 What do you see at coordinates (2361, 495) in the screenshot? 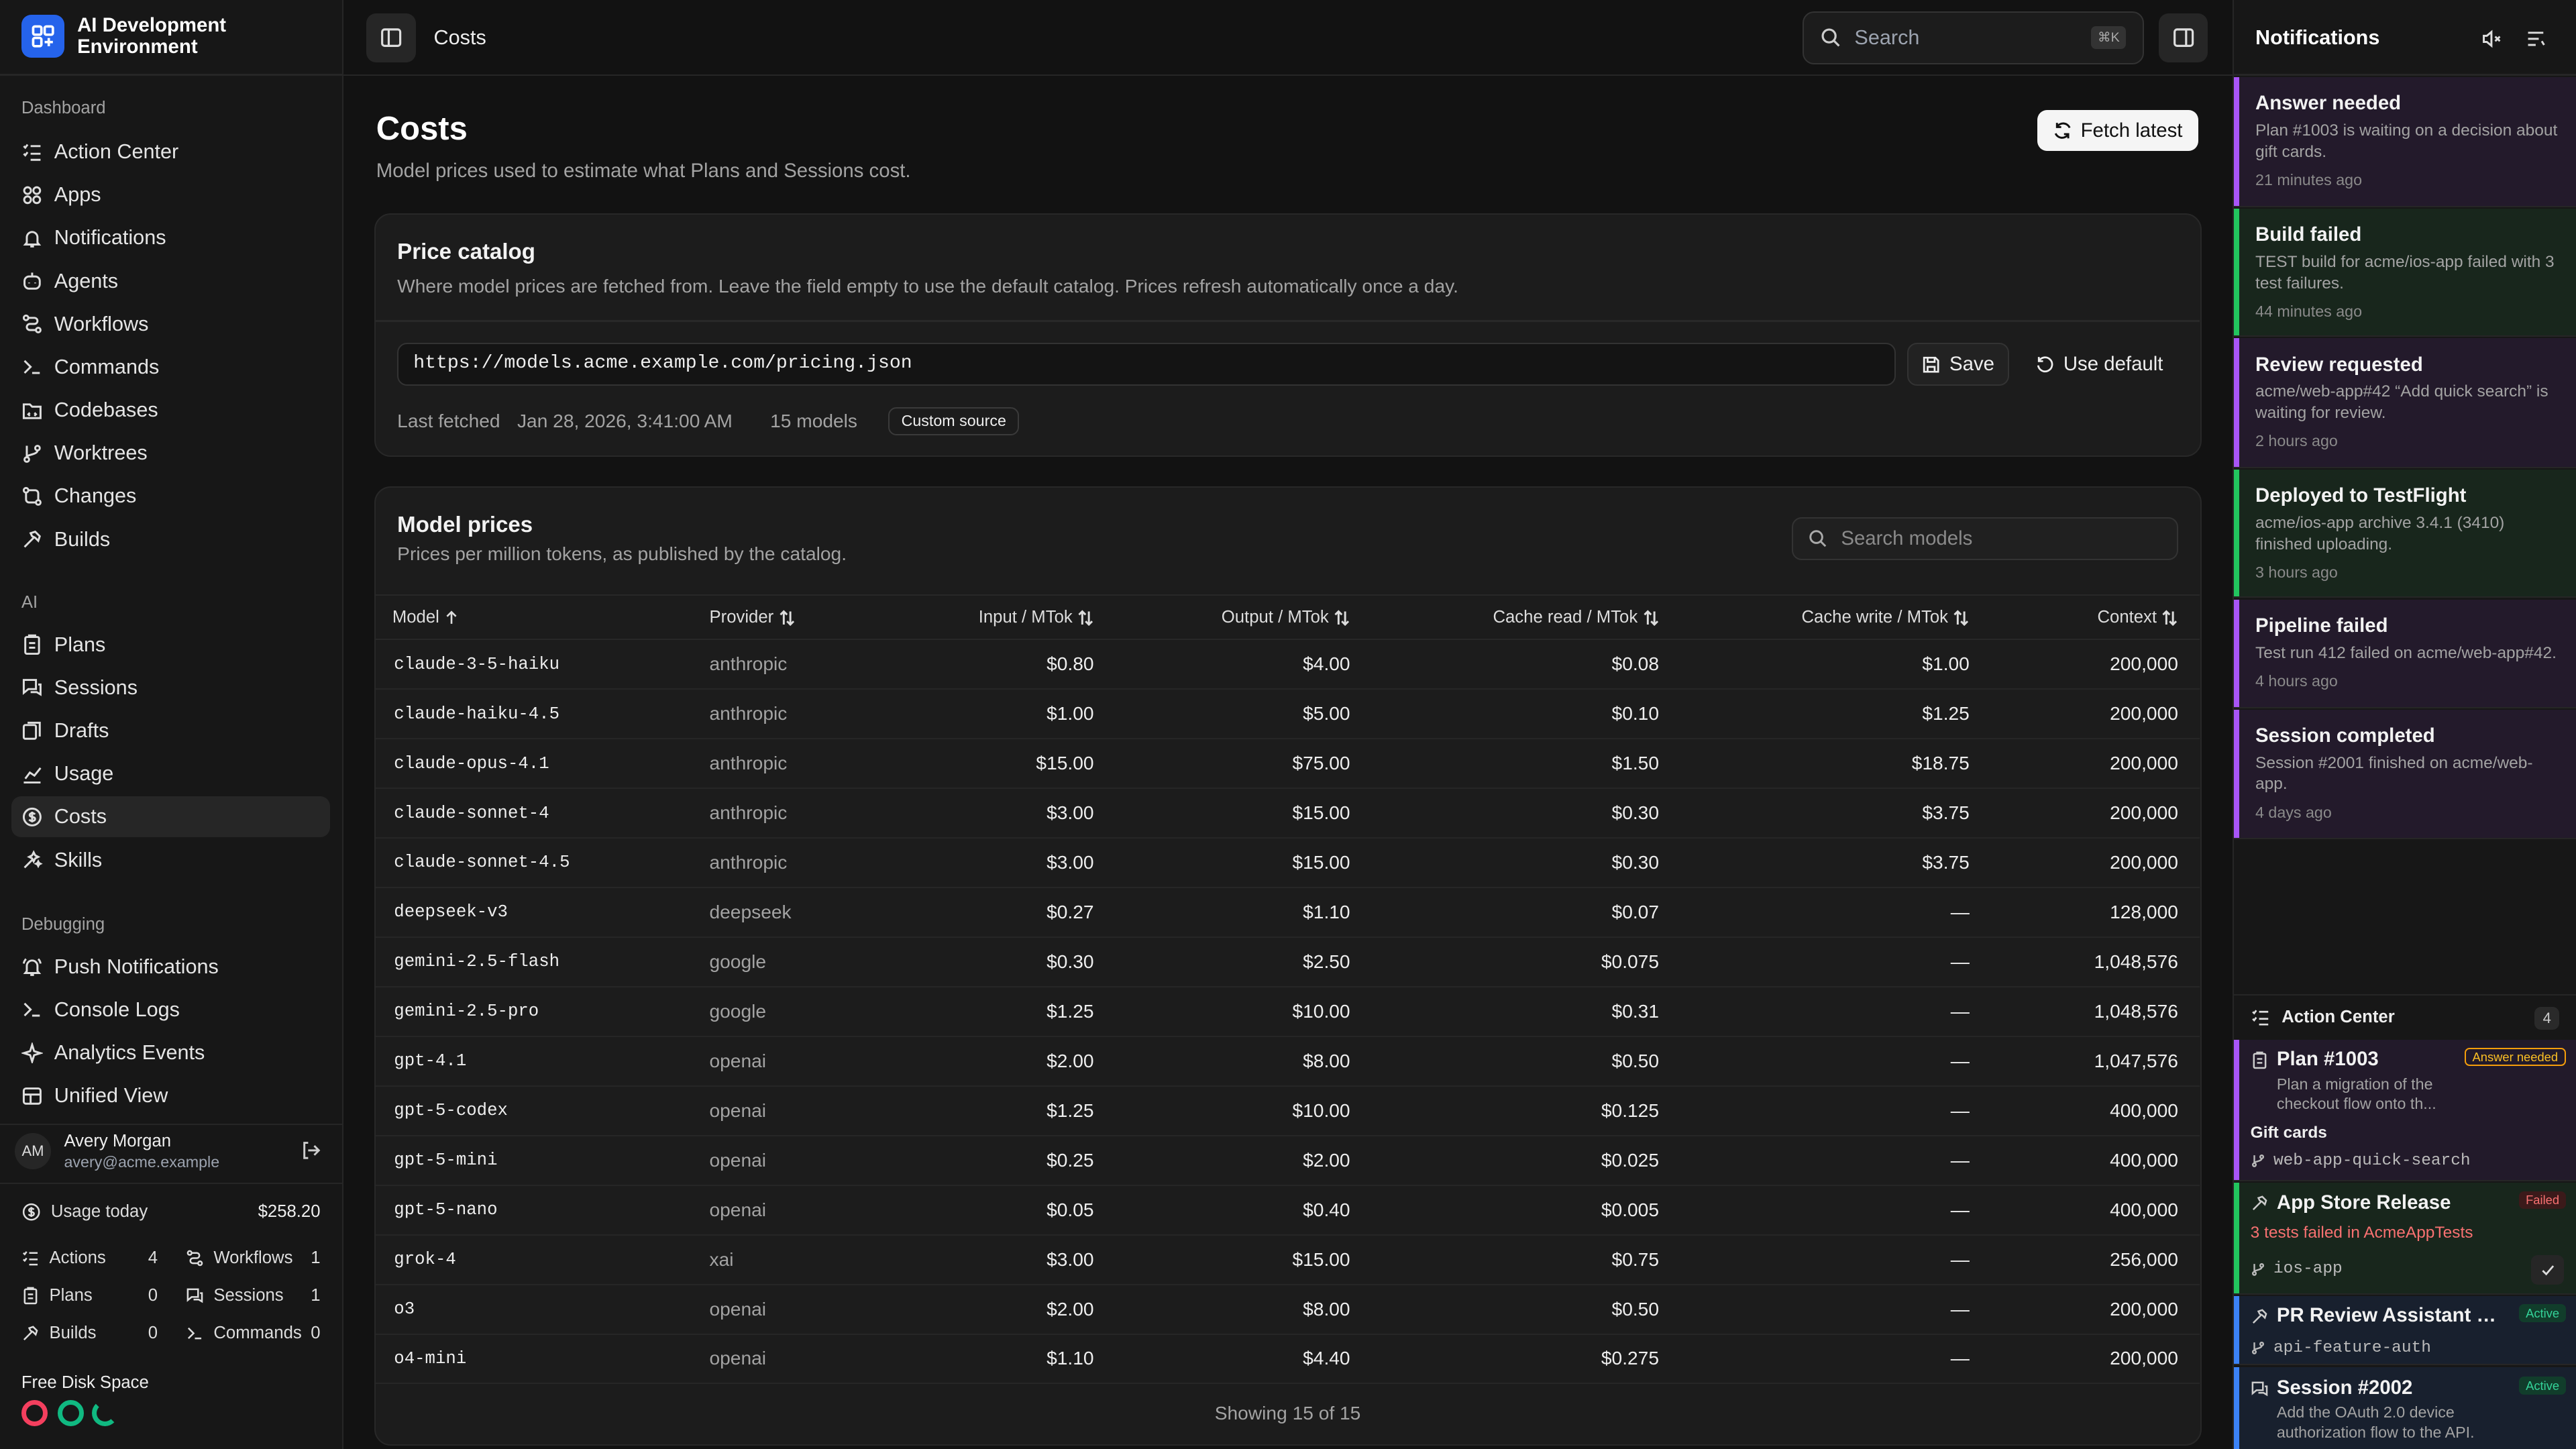
I see `notification-title: Deployed to TestFlight` at bounding box center [2361, 495].